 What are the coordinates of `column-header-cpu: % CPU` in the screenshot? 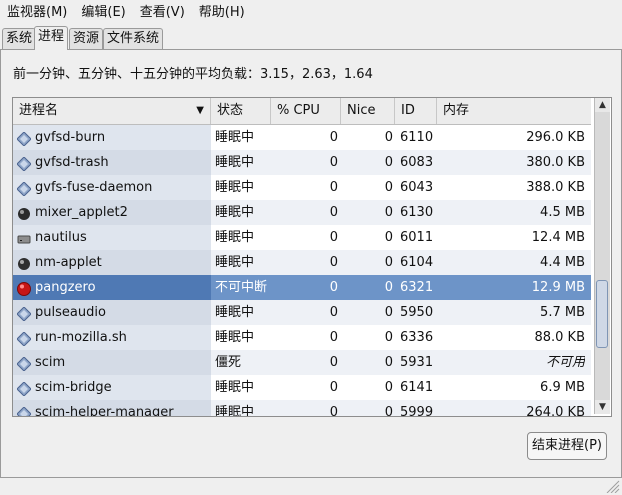 It's located at (306, 111).